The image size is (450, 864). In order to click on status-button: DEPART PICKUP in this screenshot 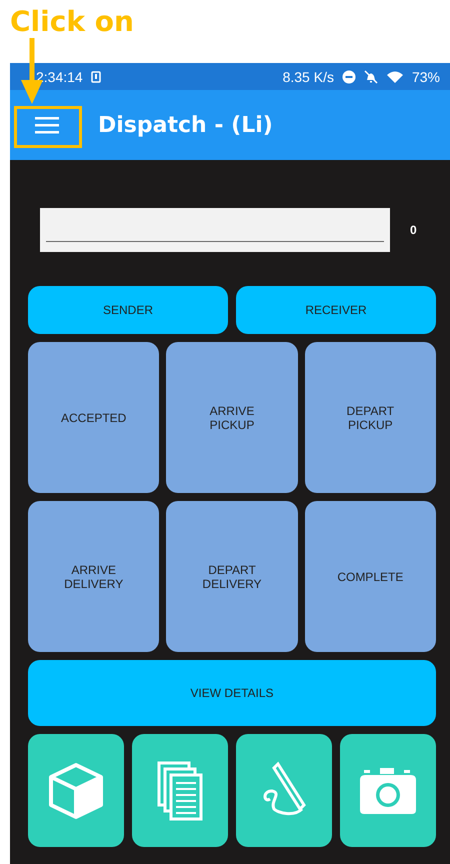, I will do `click(370, 417)`.